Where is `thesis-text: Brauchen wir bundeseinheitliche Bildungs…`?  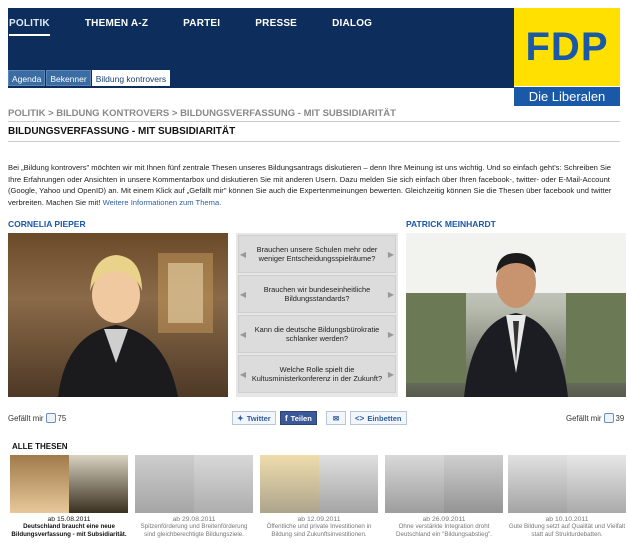 thesis-text: Brauchen wir bundeseinheitliche Bildungs… is located at coordinates (317, 294).